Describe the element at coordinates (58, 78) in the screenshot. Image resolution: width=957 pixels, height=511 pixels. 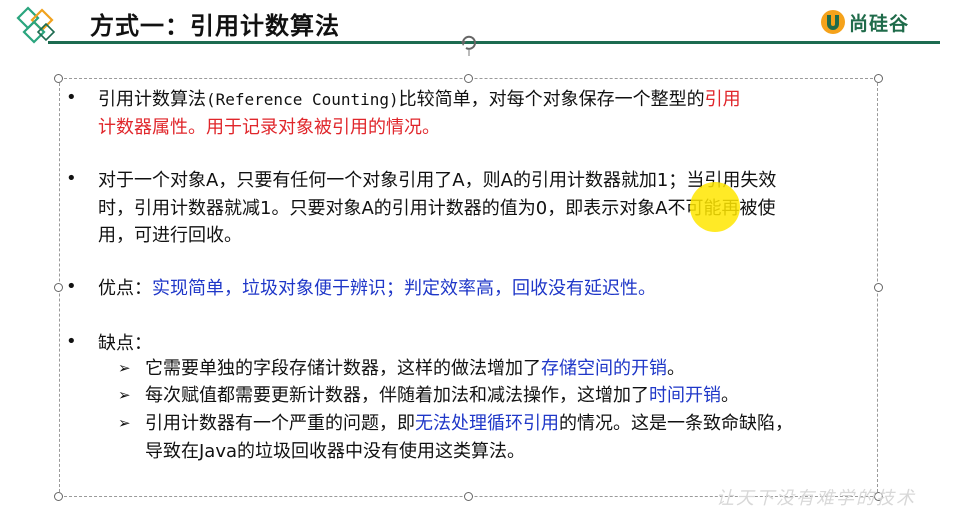
I see `resize-handle-top-left` at that location.